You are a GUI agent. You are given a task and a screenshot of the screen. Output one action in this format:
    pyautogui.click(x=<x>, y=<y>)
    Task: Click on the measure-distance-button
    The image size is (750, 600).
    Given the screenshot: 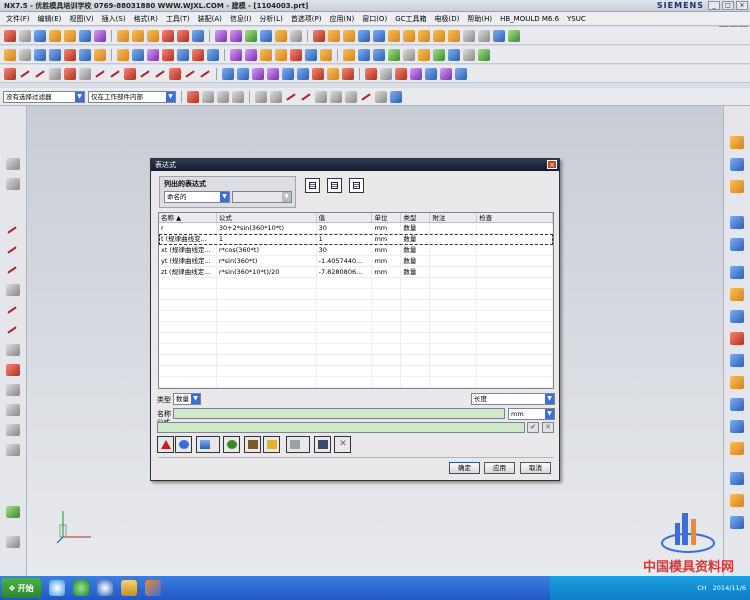 What is the action you would take?
    pyautogui.click(x=208, y=444)
    